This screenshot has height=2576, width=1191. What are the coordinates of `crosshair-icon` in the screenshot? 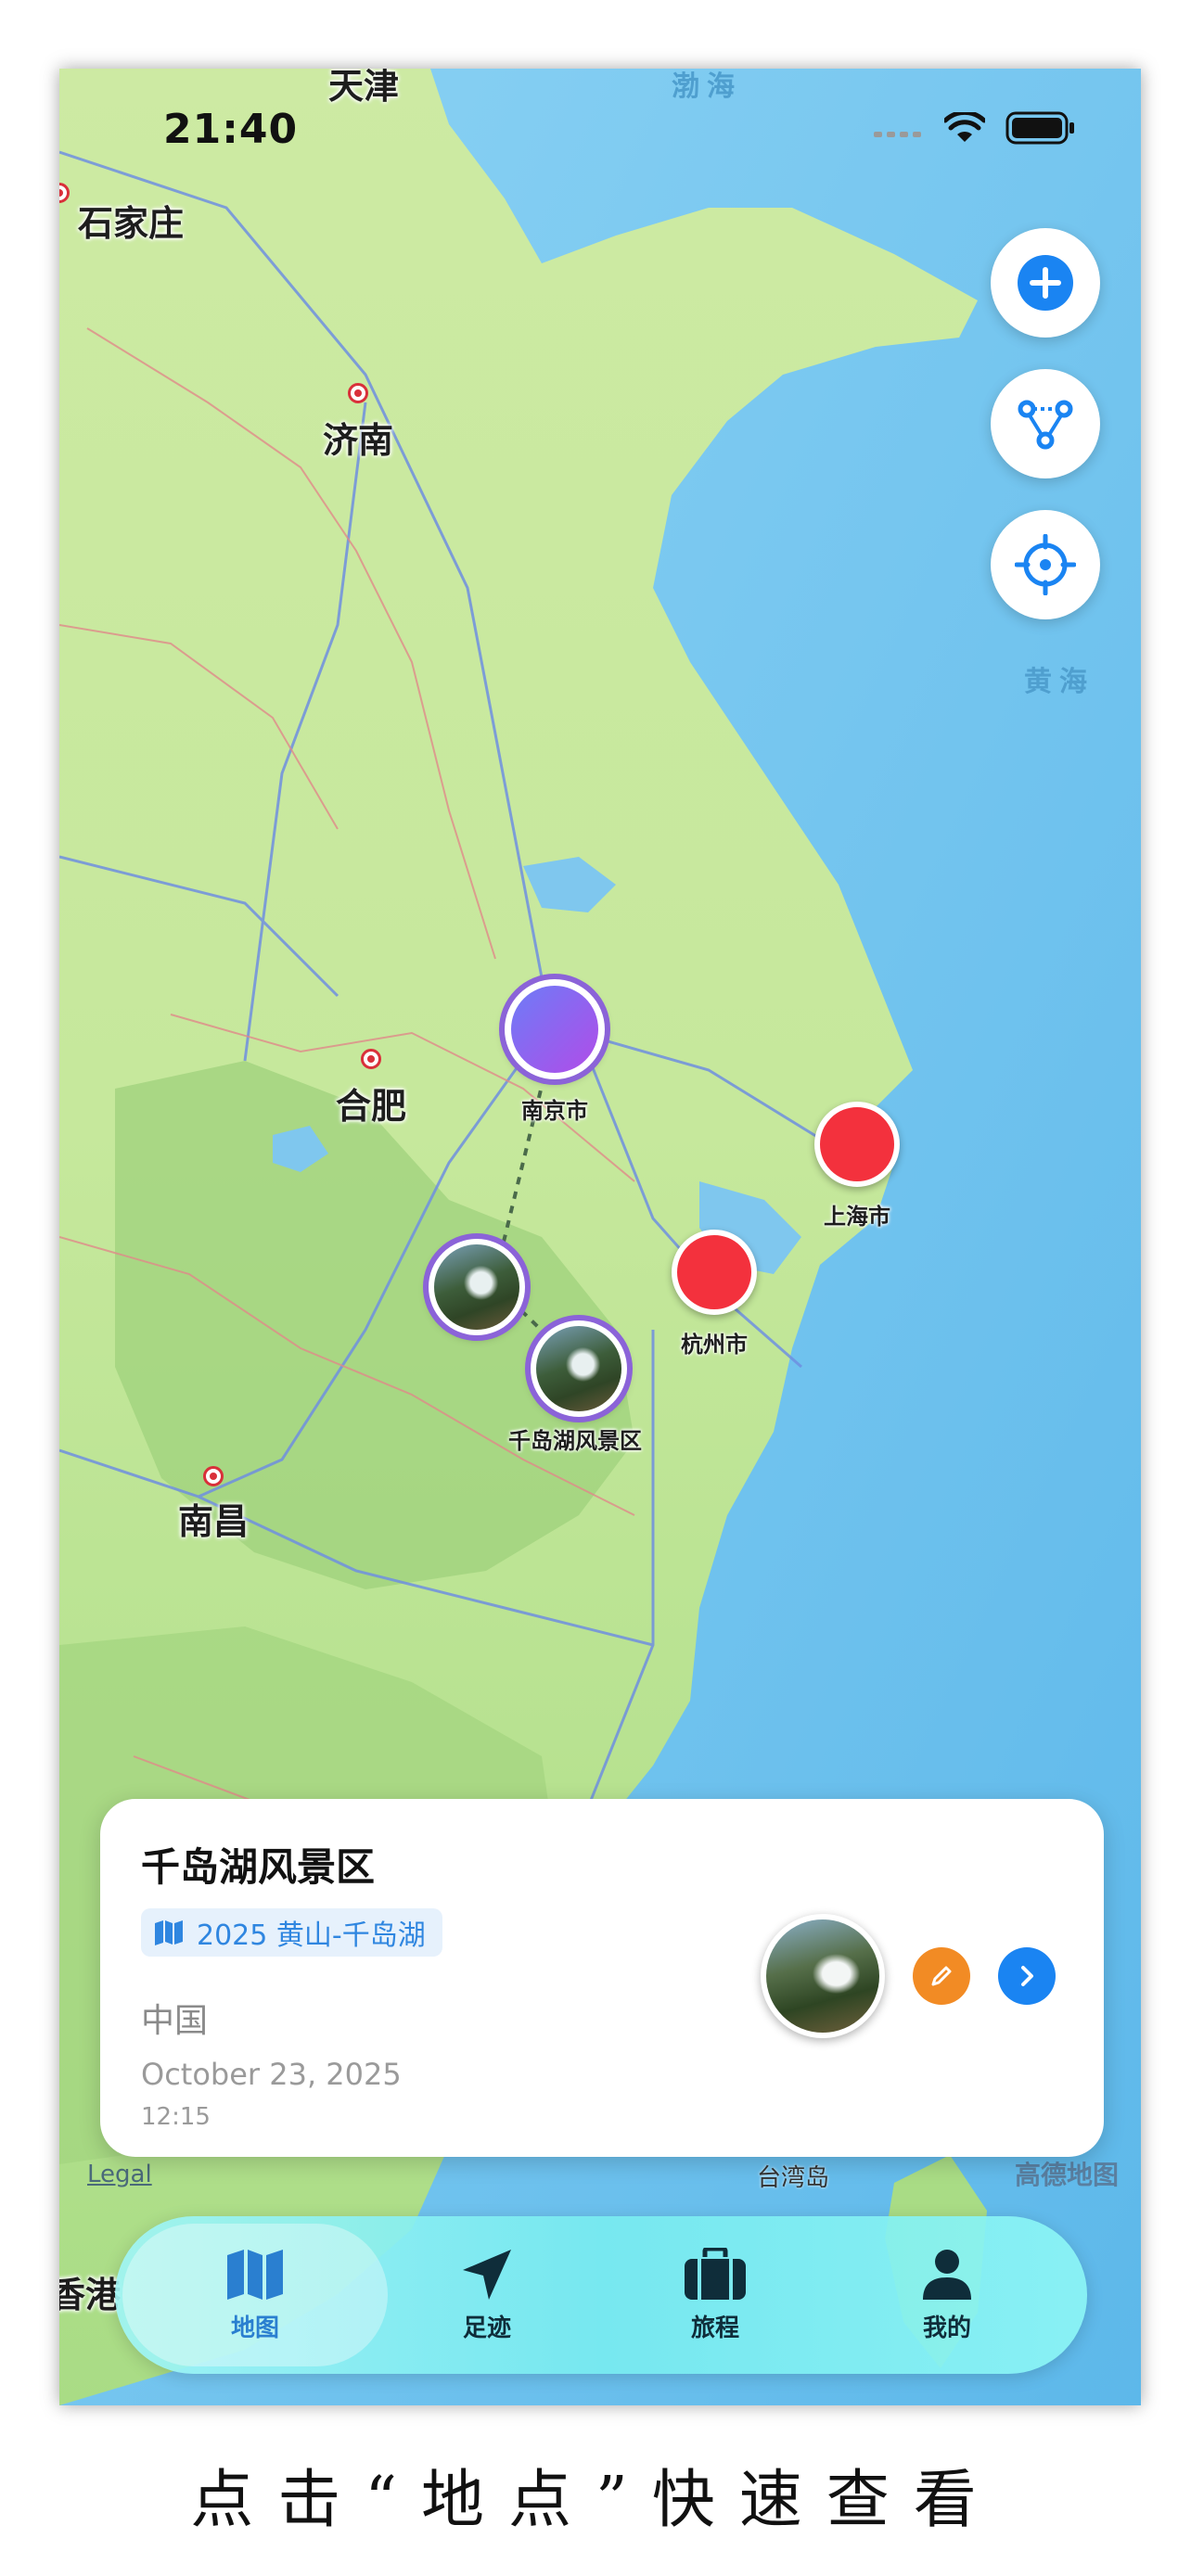 It's located at (1045, 565).